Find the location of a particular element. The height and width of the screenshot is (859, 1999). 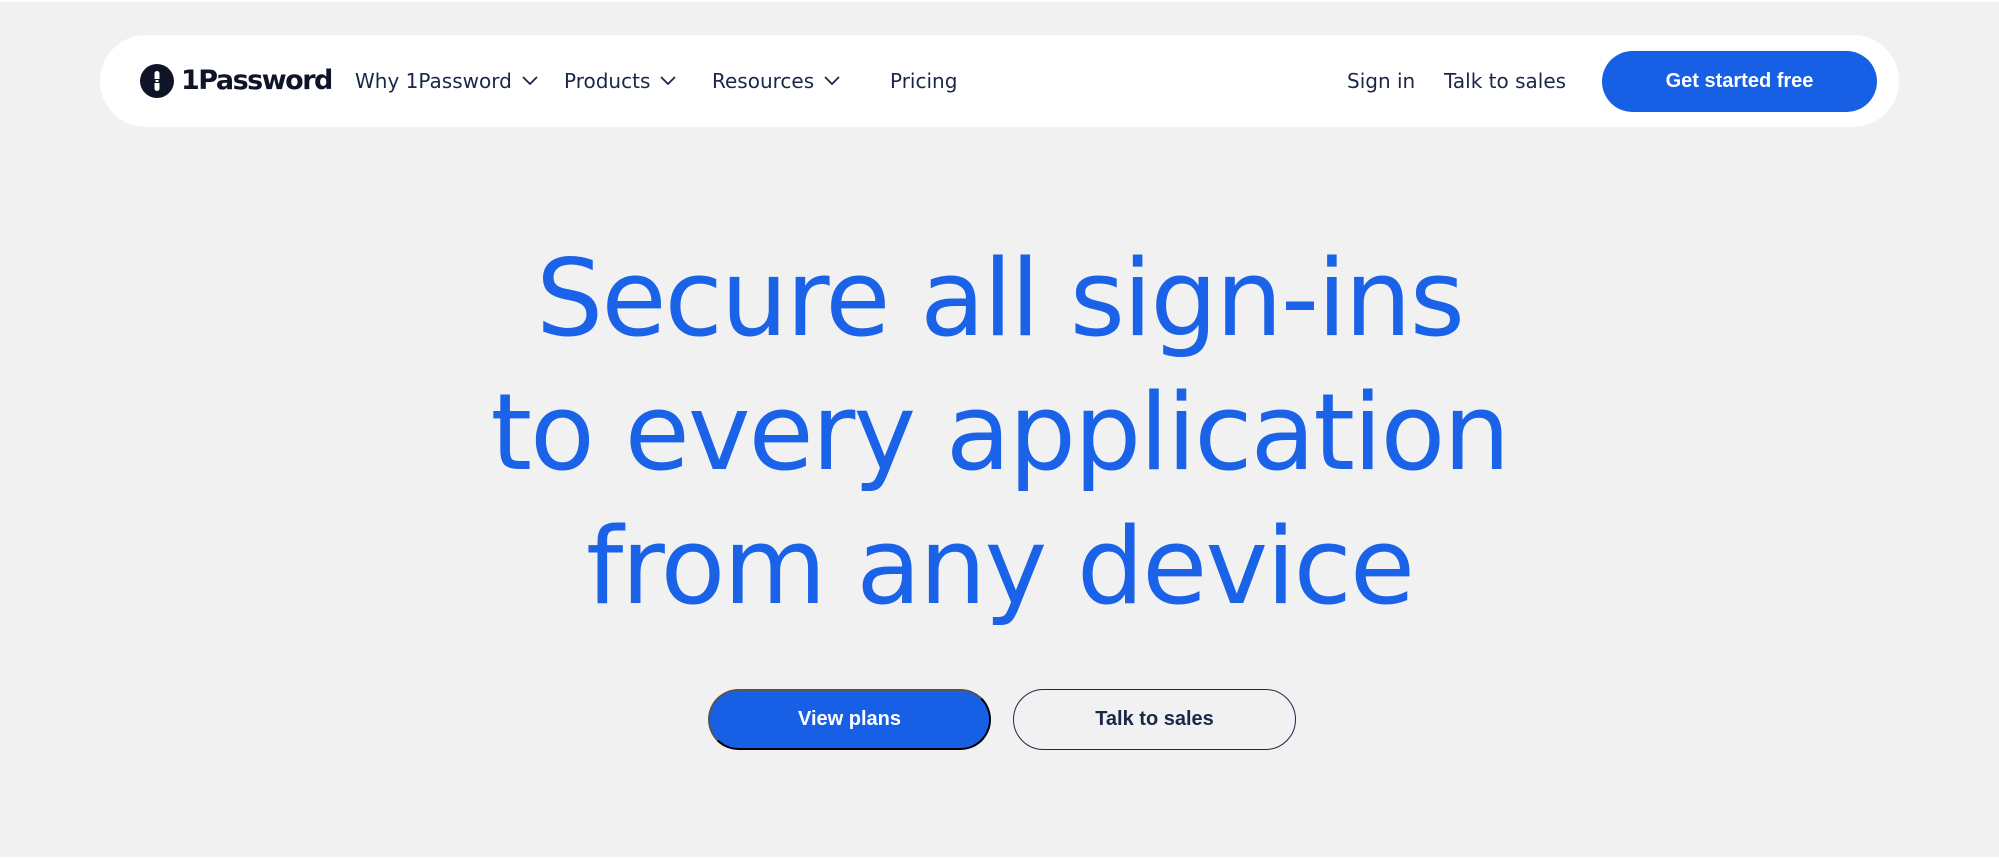

top-divider is located at coordinates (999, 1).